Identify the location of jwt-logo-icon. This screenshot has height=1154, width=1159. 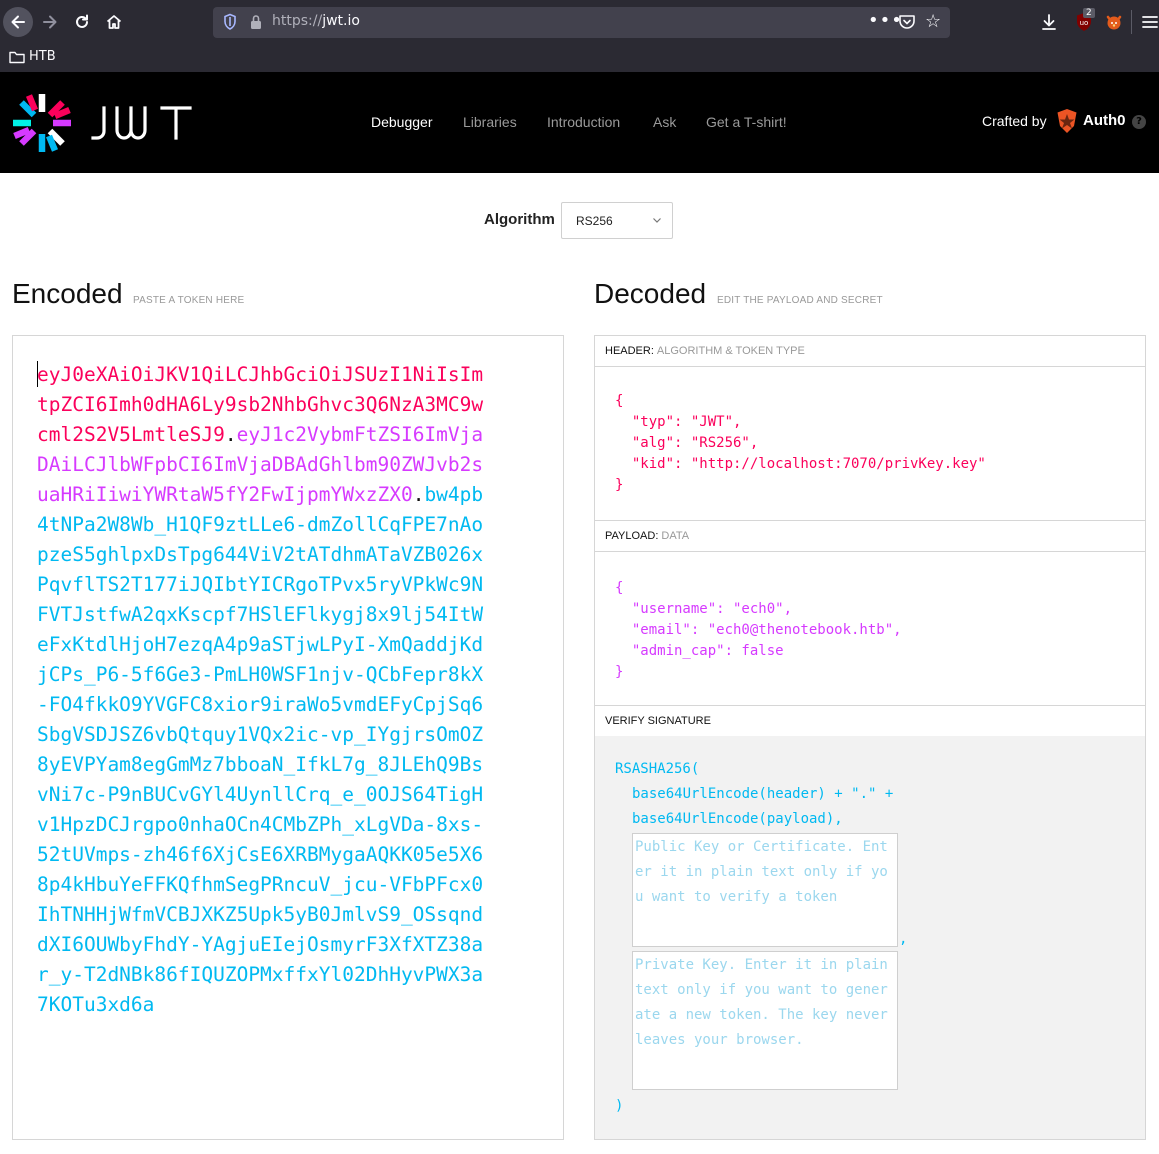
(42, 123).